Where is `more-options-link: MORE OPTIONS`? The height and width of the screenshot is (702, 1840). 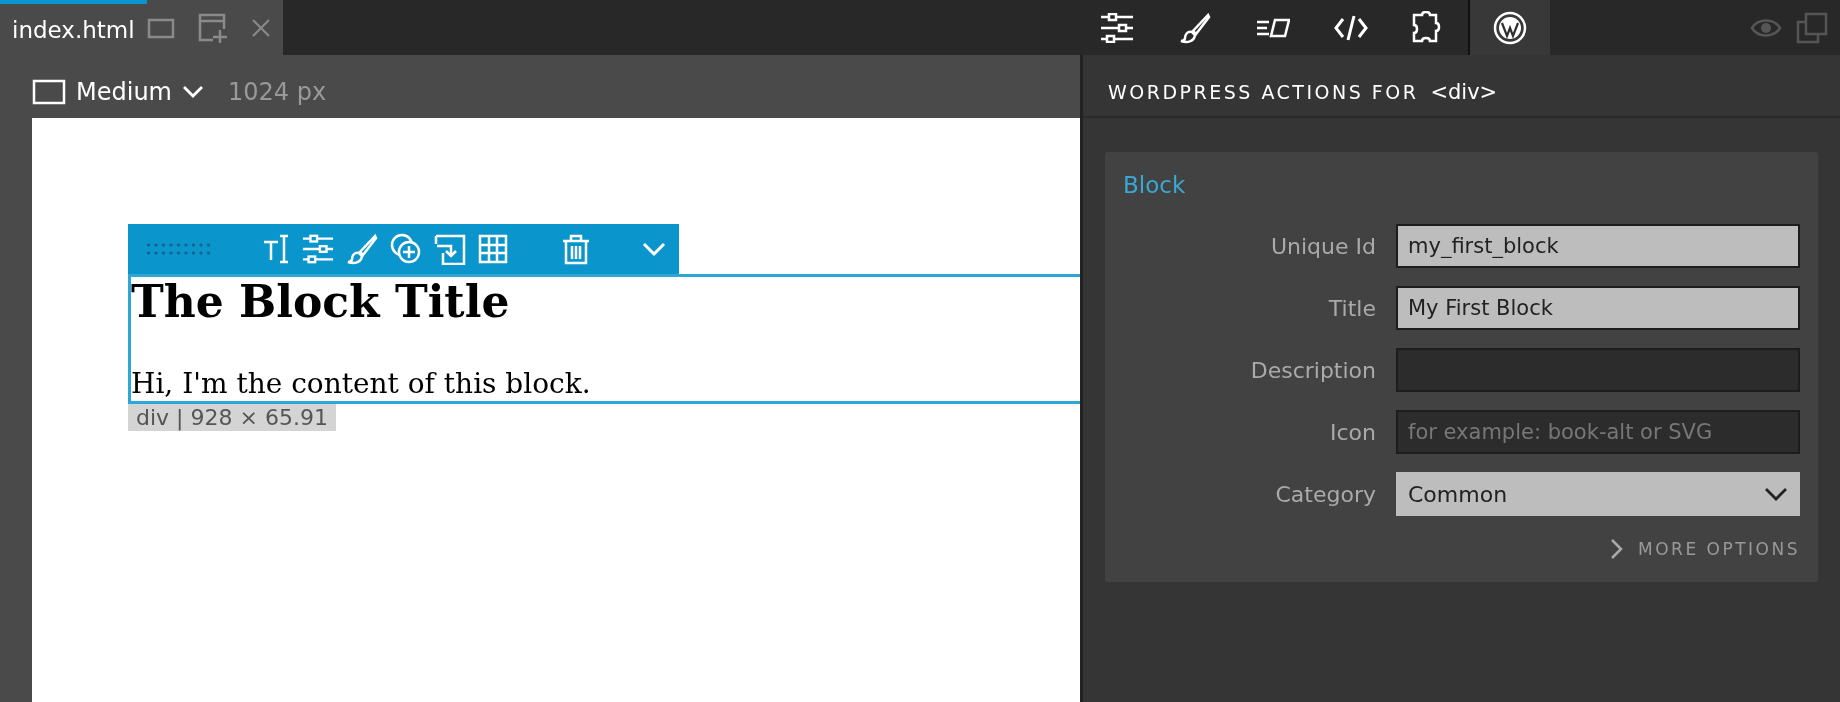 more-options-link: MORE OPTIONS is located at coordinates (1705, 549).